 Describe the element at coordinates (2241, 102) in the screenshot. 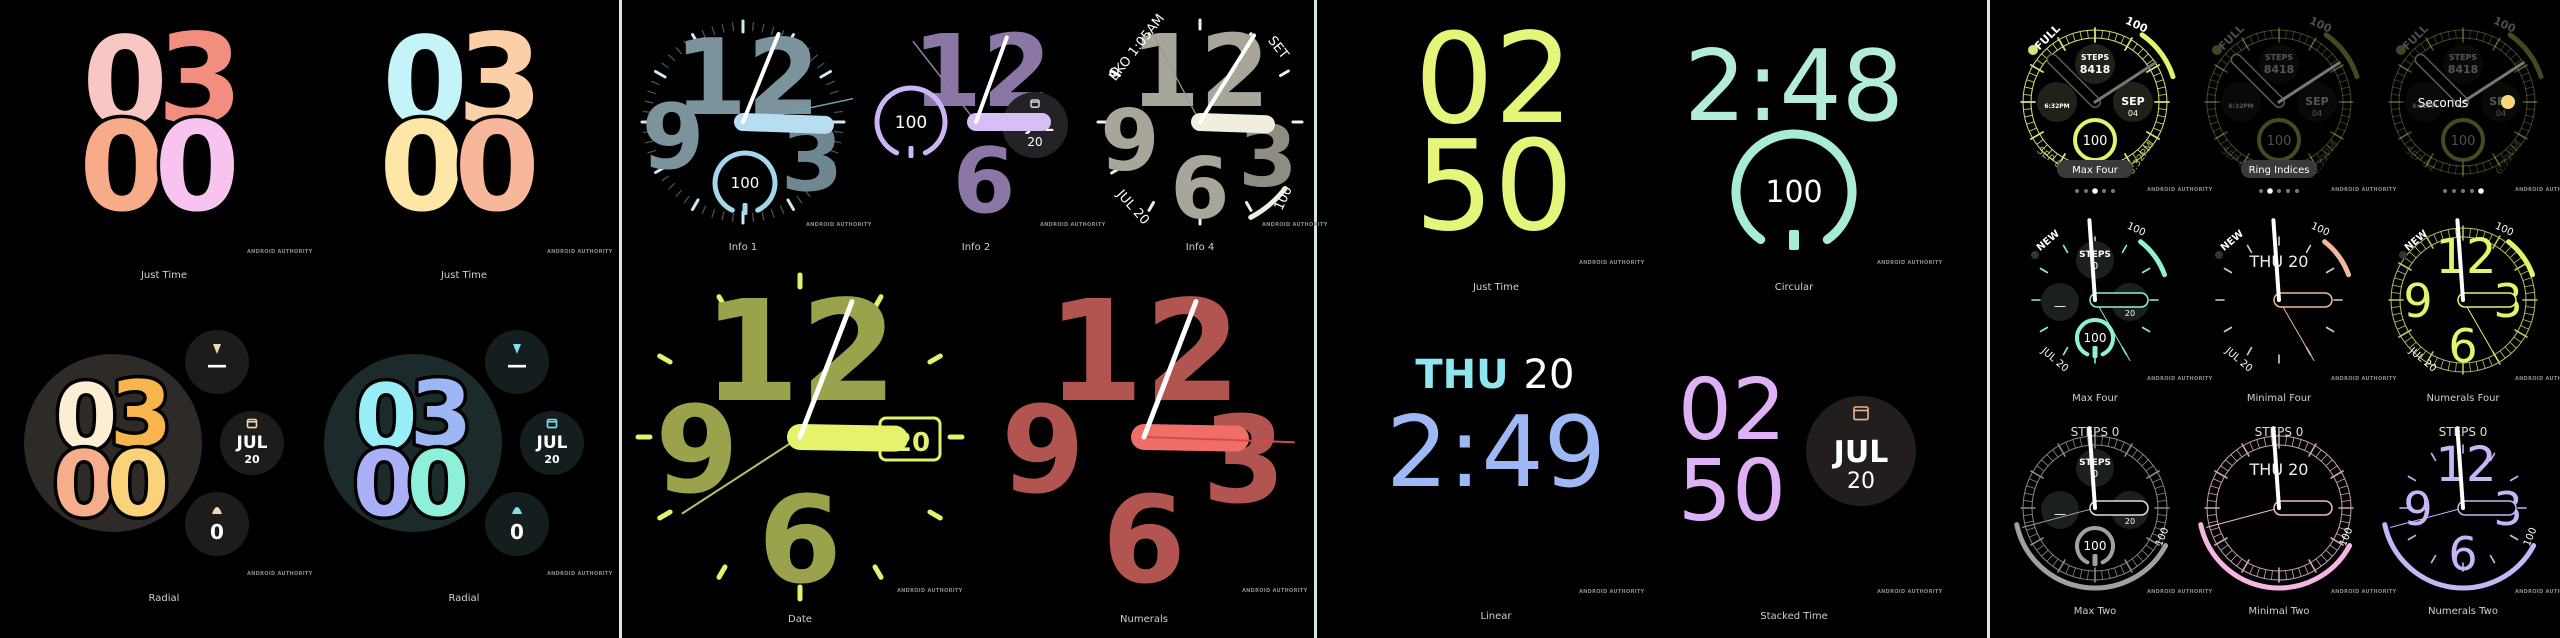

I see `sunset-bubble` at that location.